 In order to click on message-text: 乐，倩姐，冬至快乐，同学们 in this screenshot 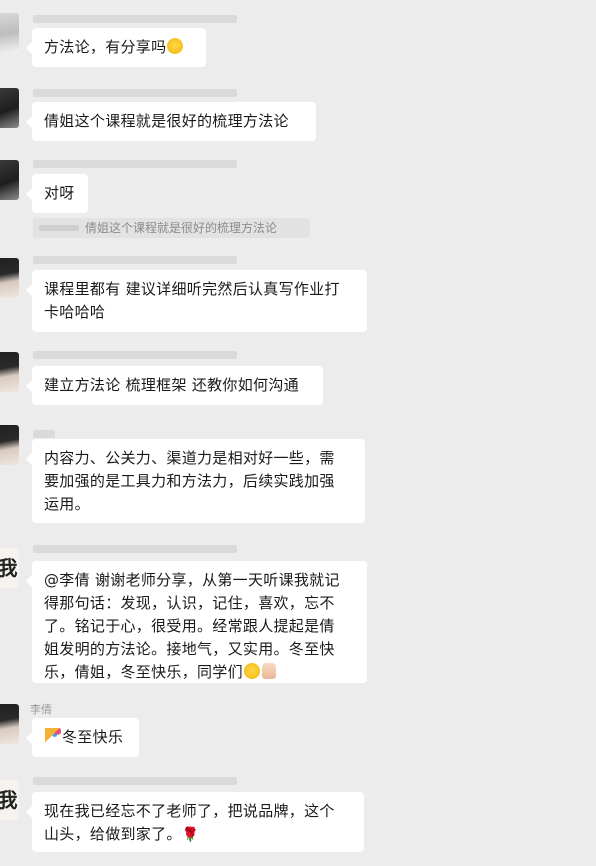, I will do `click(143, 672)`.